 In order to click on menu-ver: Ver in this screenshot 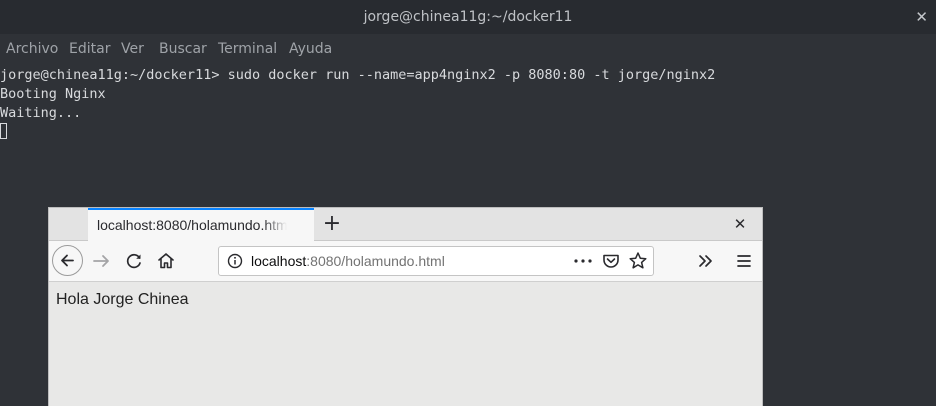, I will do `click(132, 49)`.